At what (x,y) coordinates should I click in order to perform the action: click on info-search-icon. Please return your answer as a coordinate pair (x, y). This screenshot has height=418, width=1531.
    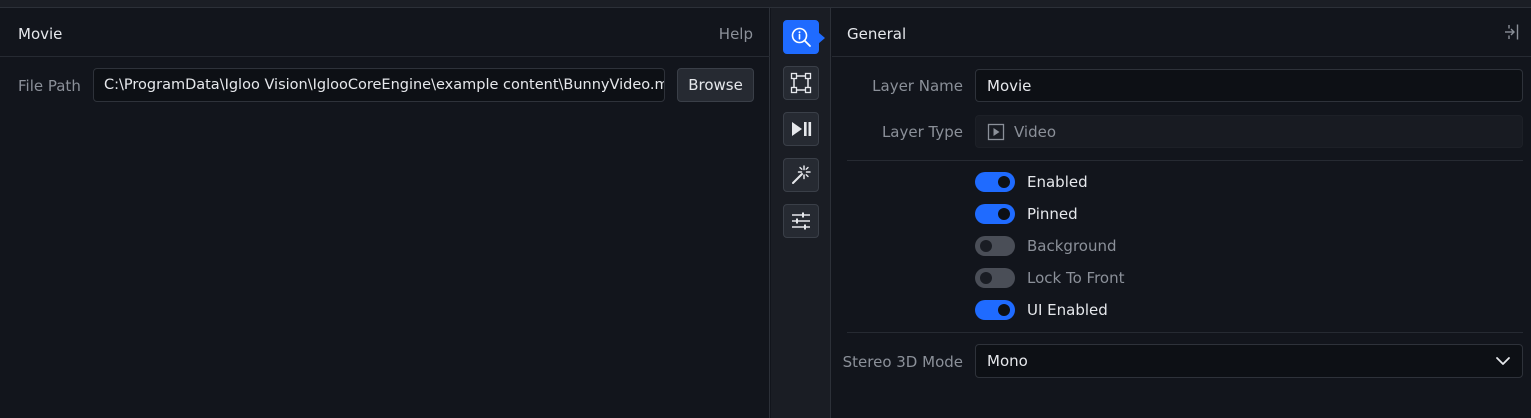
    Looking at the image, I should click on (801, 37).